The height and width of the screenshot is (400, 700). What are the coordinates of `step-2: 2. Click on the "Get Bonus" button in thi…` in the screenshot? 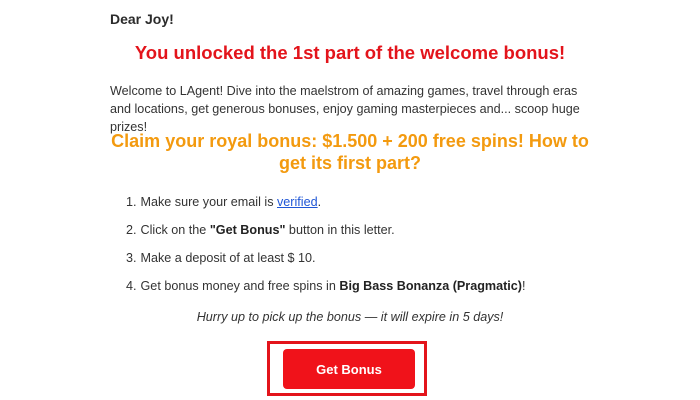 It's located at (326, 236).